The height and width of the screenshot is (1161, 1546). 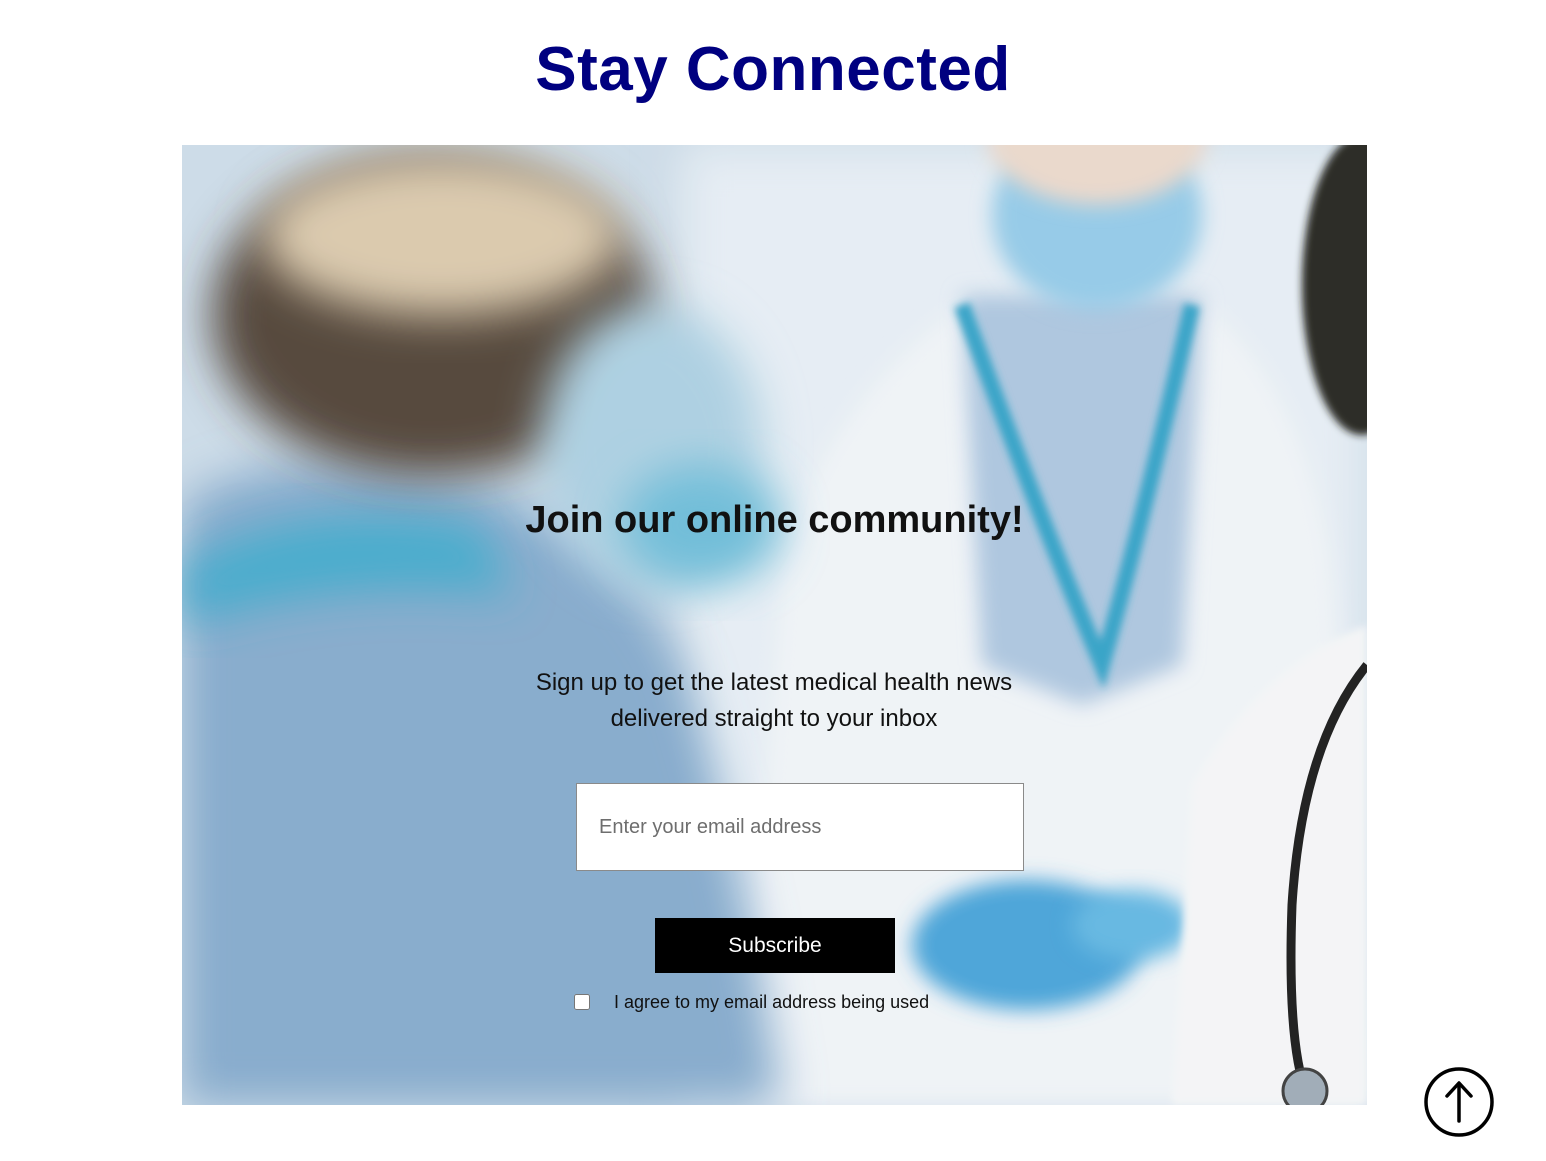 I want to click on arrow-up-circle-icon, so click(x=1459, y=1102).